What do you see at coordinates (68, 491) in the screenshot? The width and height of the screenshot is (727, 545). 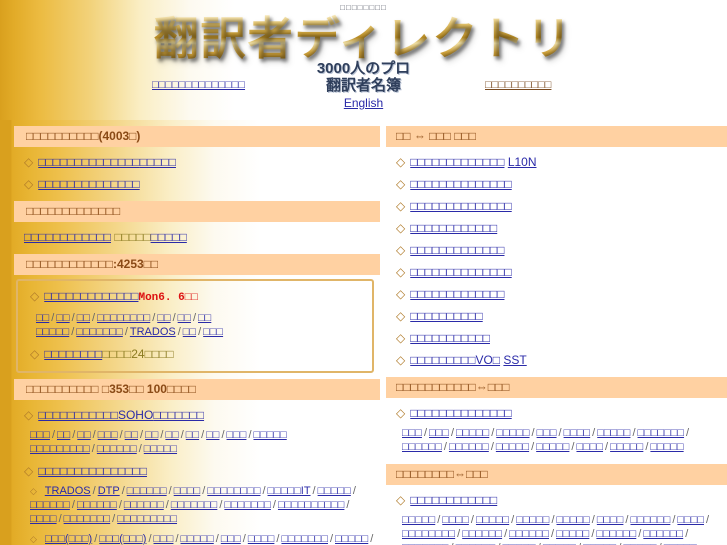 I see `tag-link-trados: TRADOS` at bounding box center [68, 491].